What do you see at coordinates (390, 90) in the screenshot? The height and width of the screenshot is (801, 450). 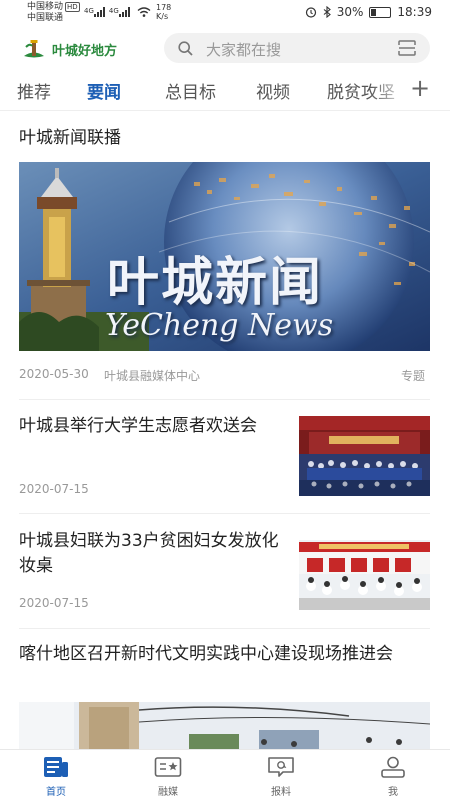 I see `tabs-fade` at bounding box center [390, 90].